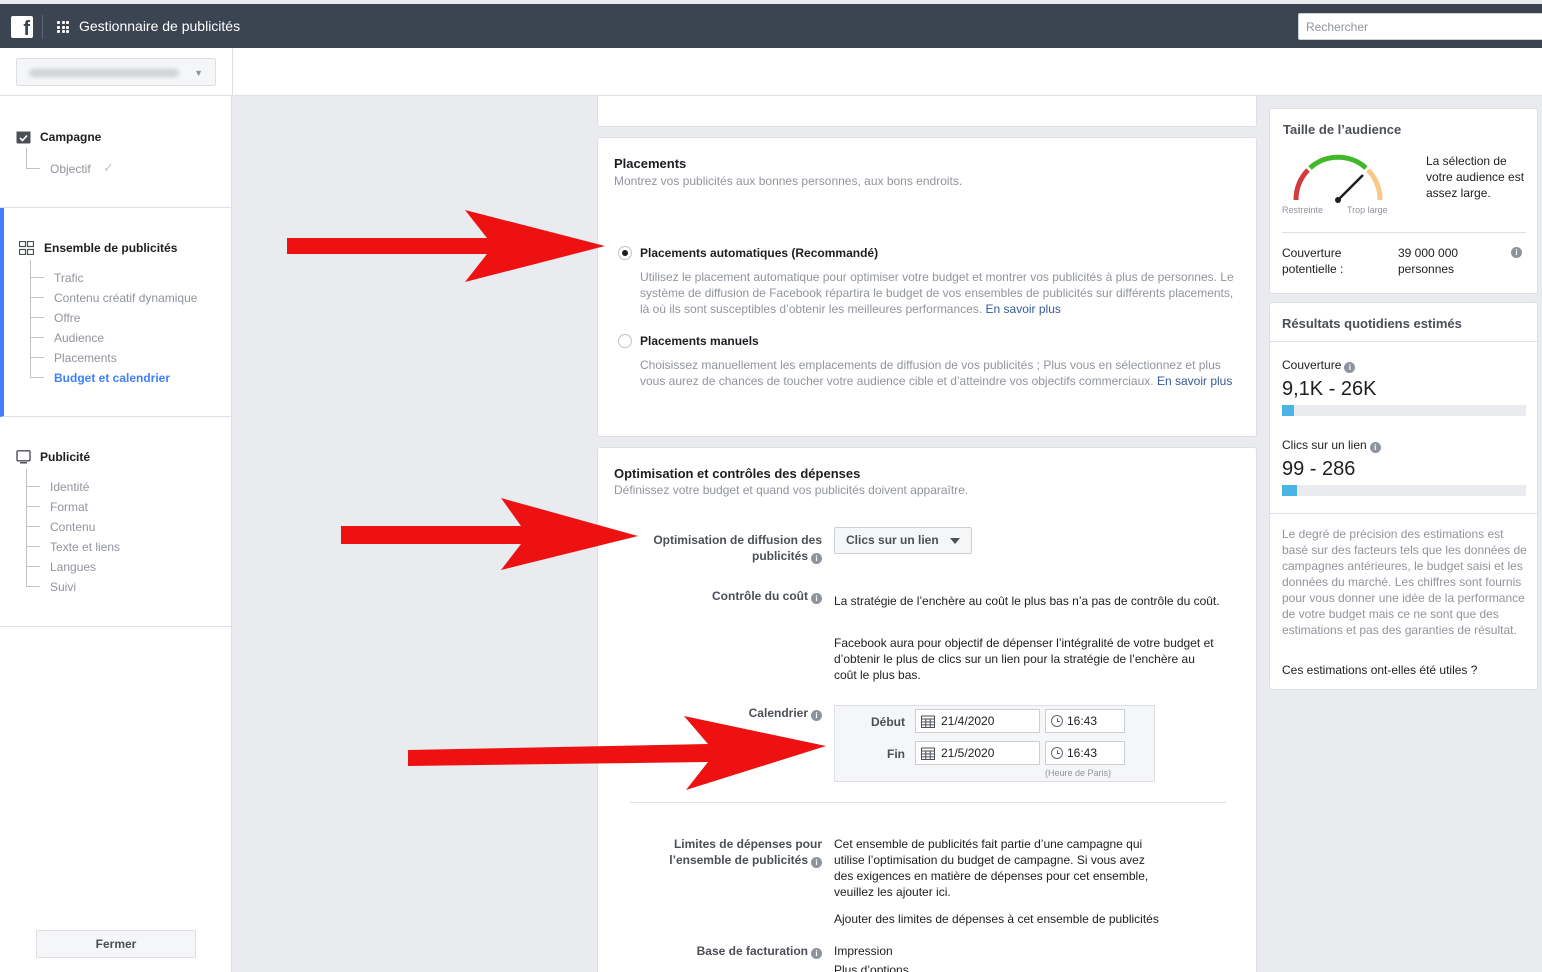 This screenshot has height=972, width=1542. I want to click on start-date-input: 21/4/2020, so click(977, 721).